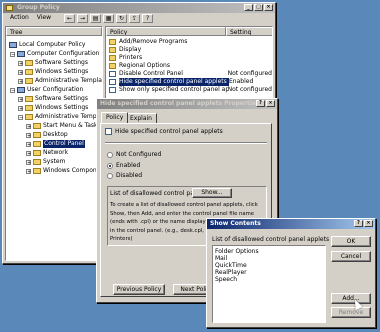  What do you see at coordinates (189, 66) in the screenshot?
I see `list-item: Regional Options` at bounding box center [189, 66].